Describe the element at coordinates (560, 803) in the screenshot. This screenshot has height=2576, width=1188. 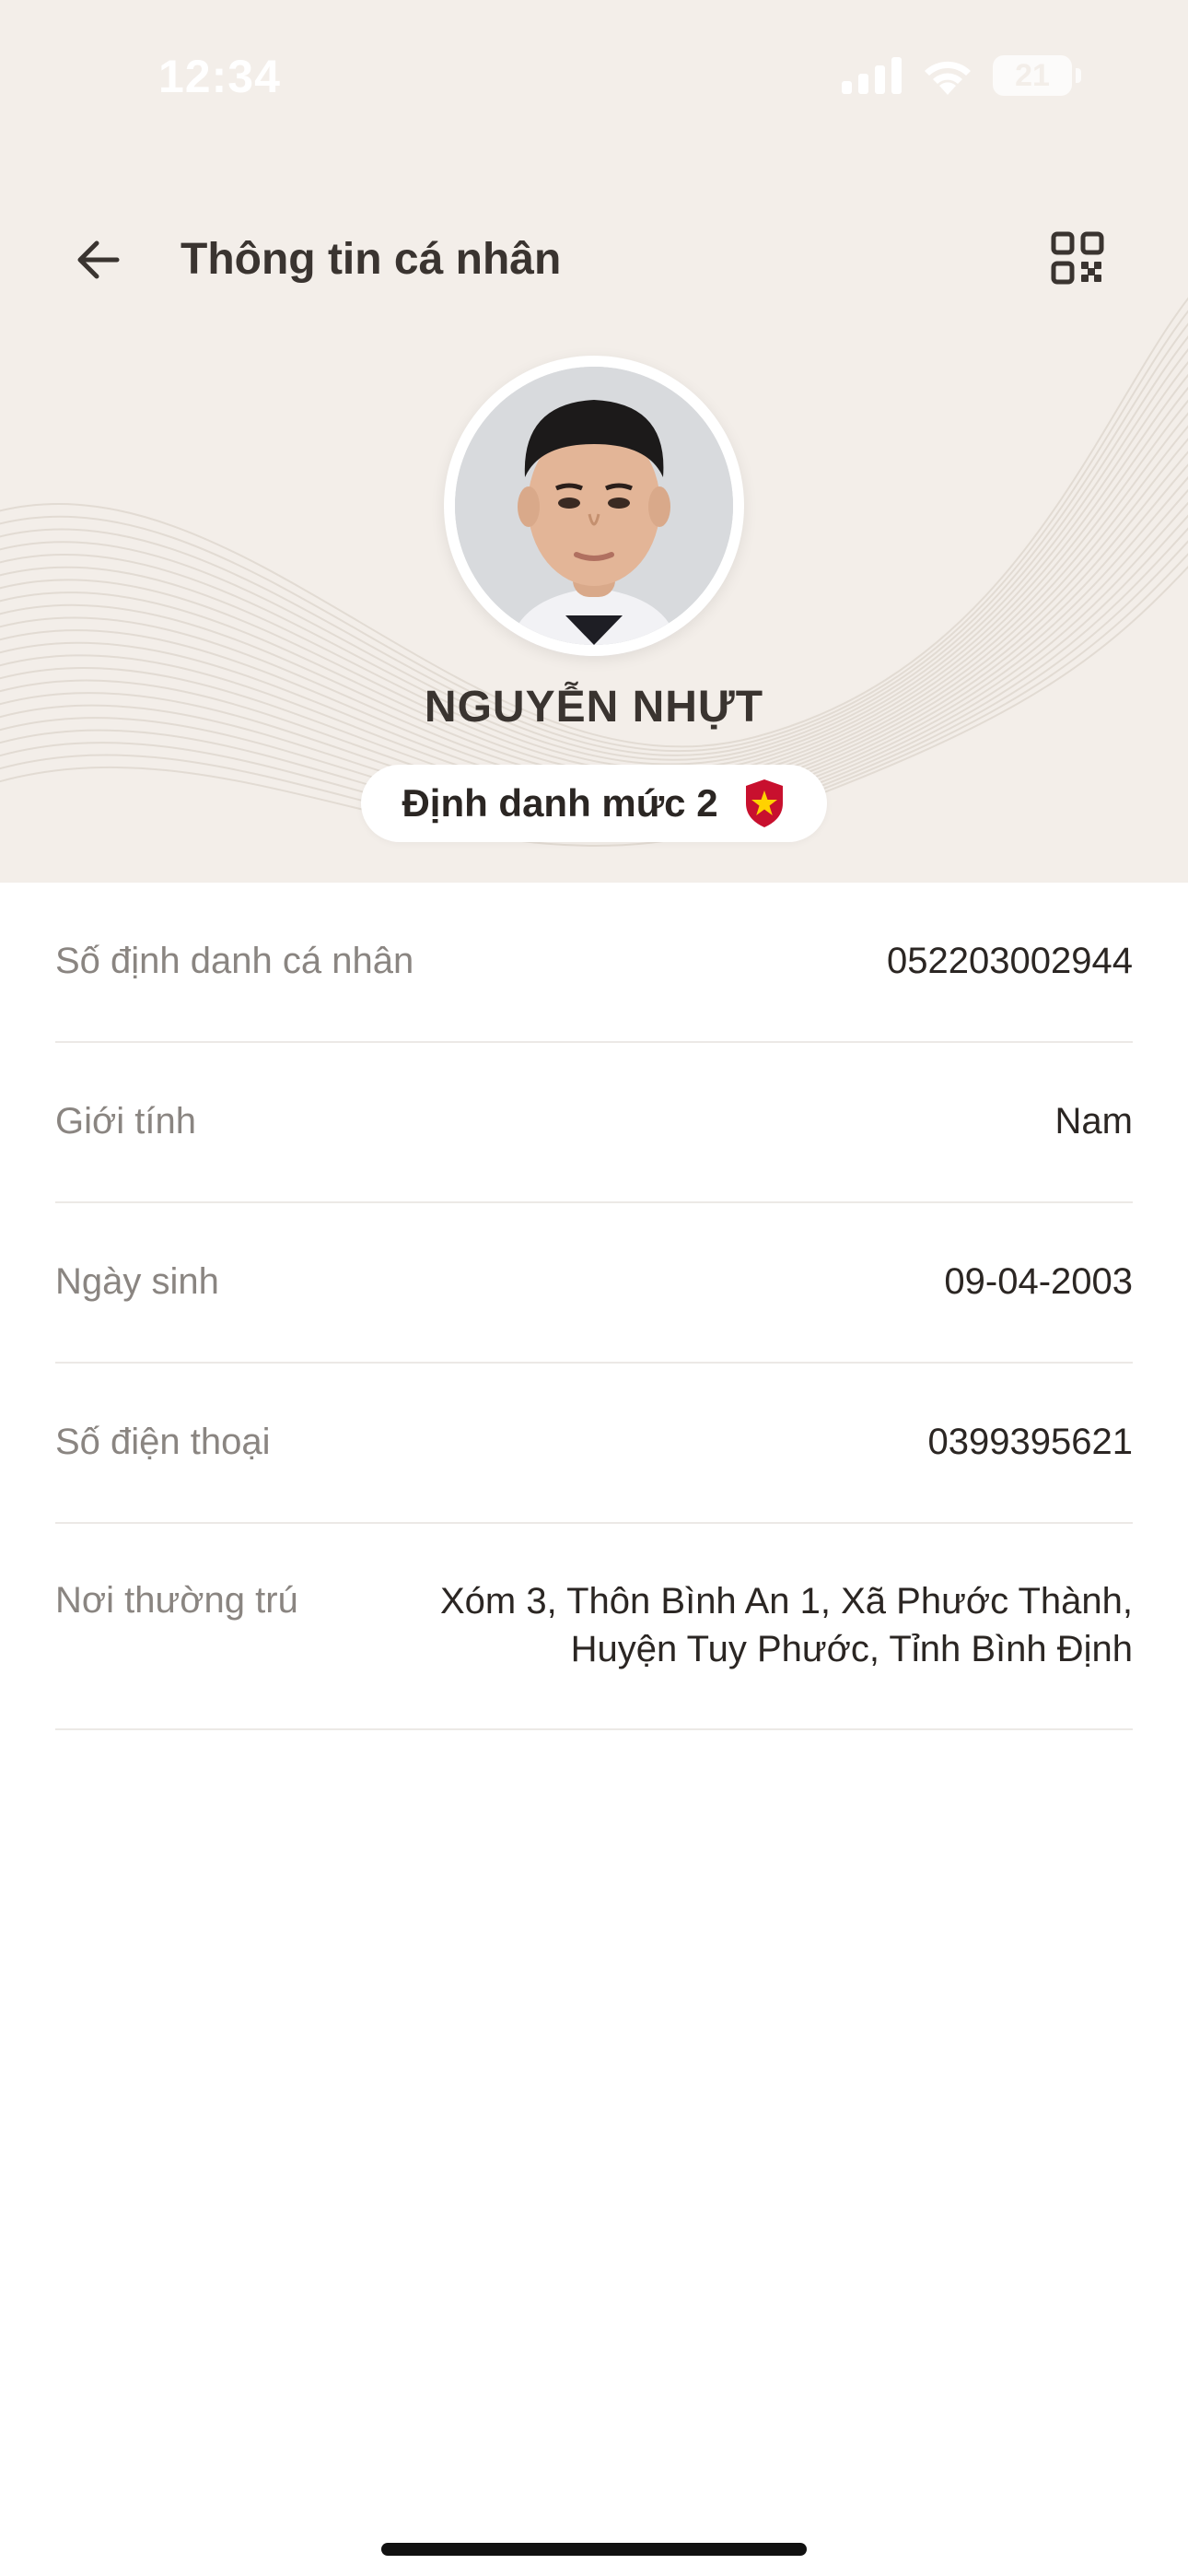
I see `identification-level-label: Định danh mức 2` at that location.